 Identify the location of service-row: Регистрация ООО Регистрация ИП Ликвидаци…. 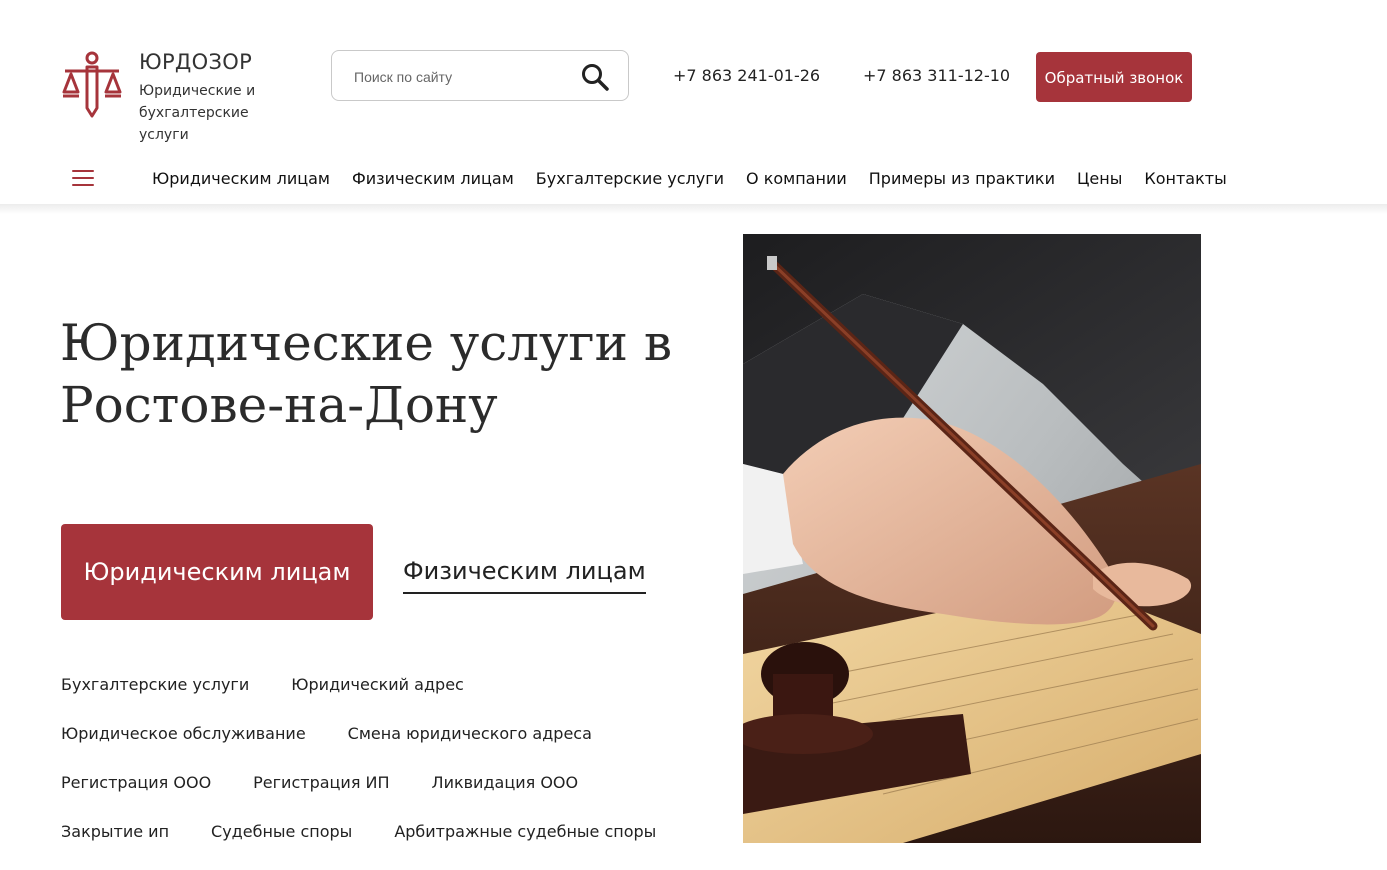
(381, 796).